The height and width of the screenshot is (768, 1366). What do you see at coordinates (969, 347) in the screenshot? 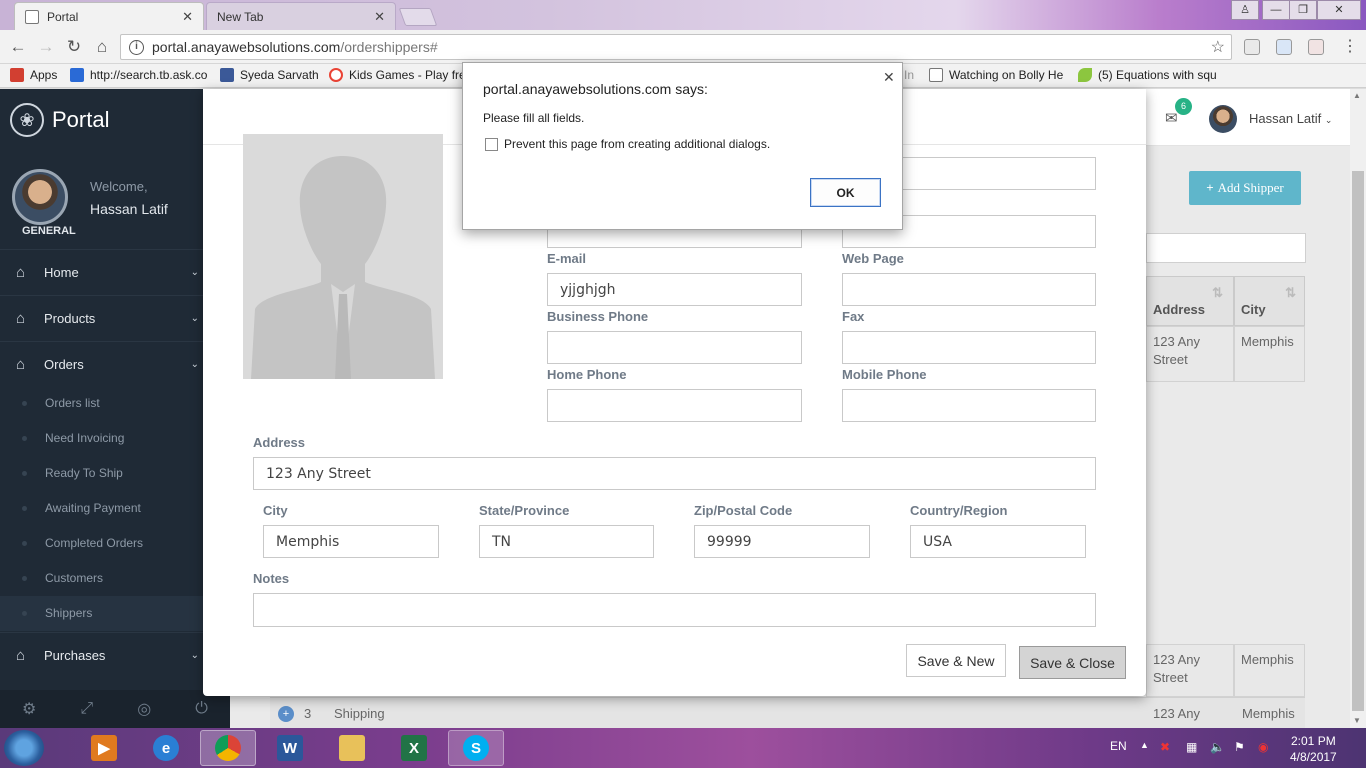
I see `fax-field` at bounding box center [969, 347].